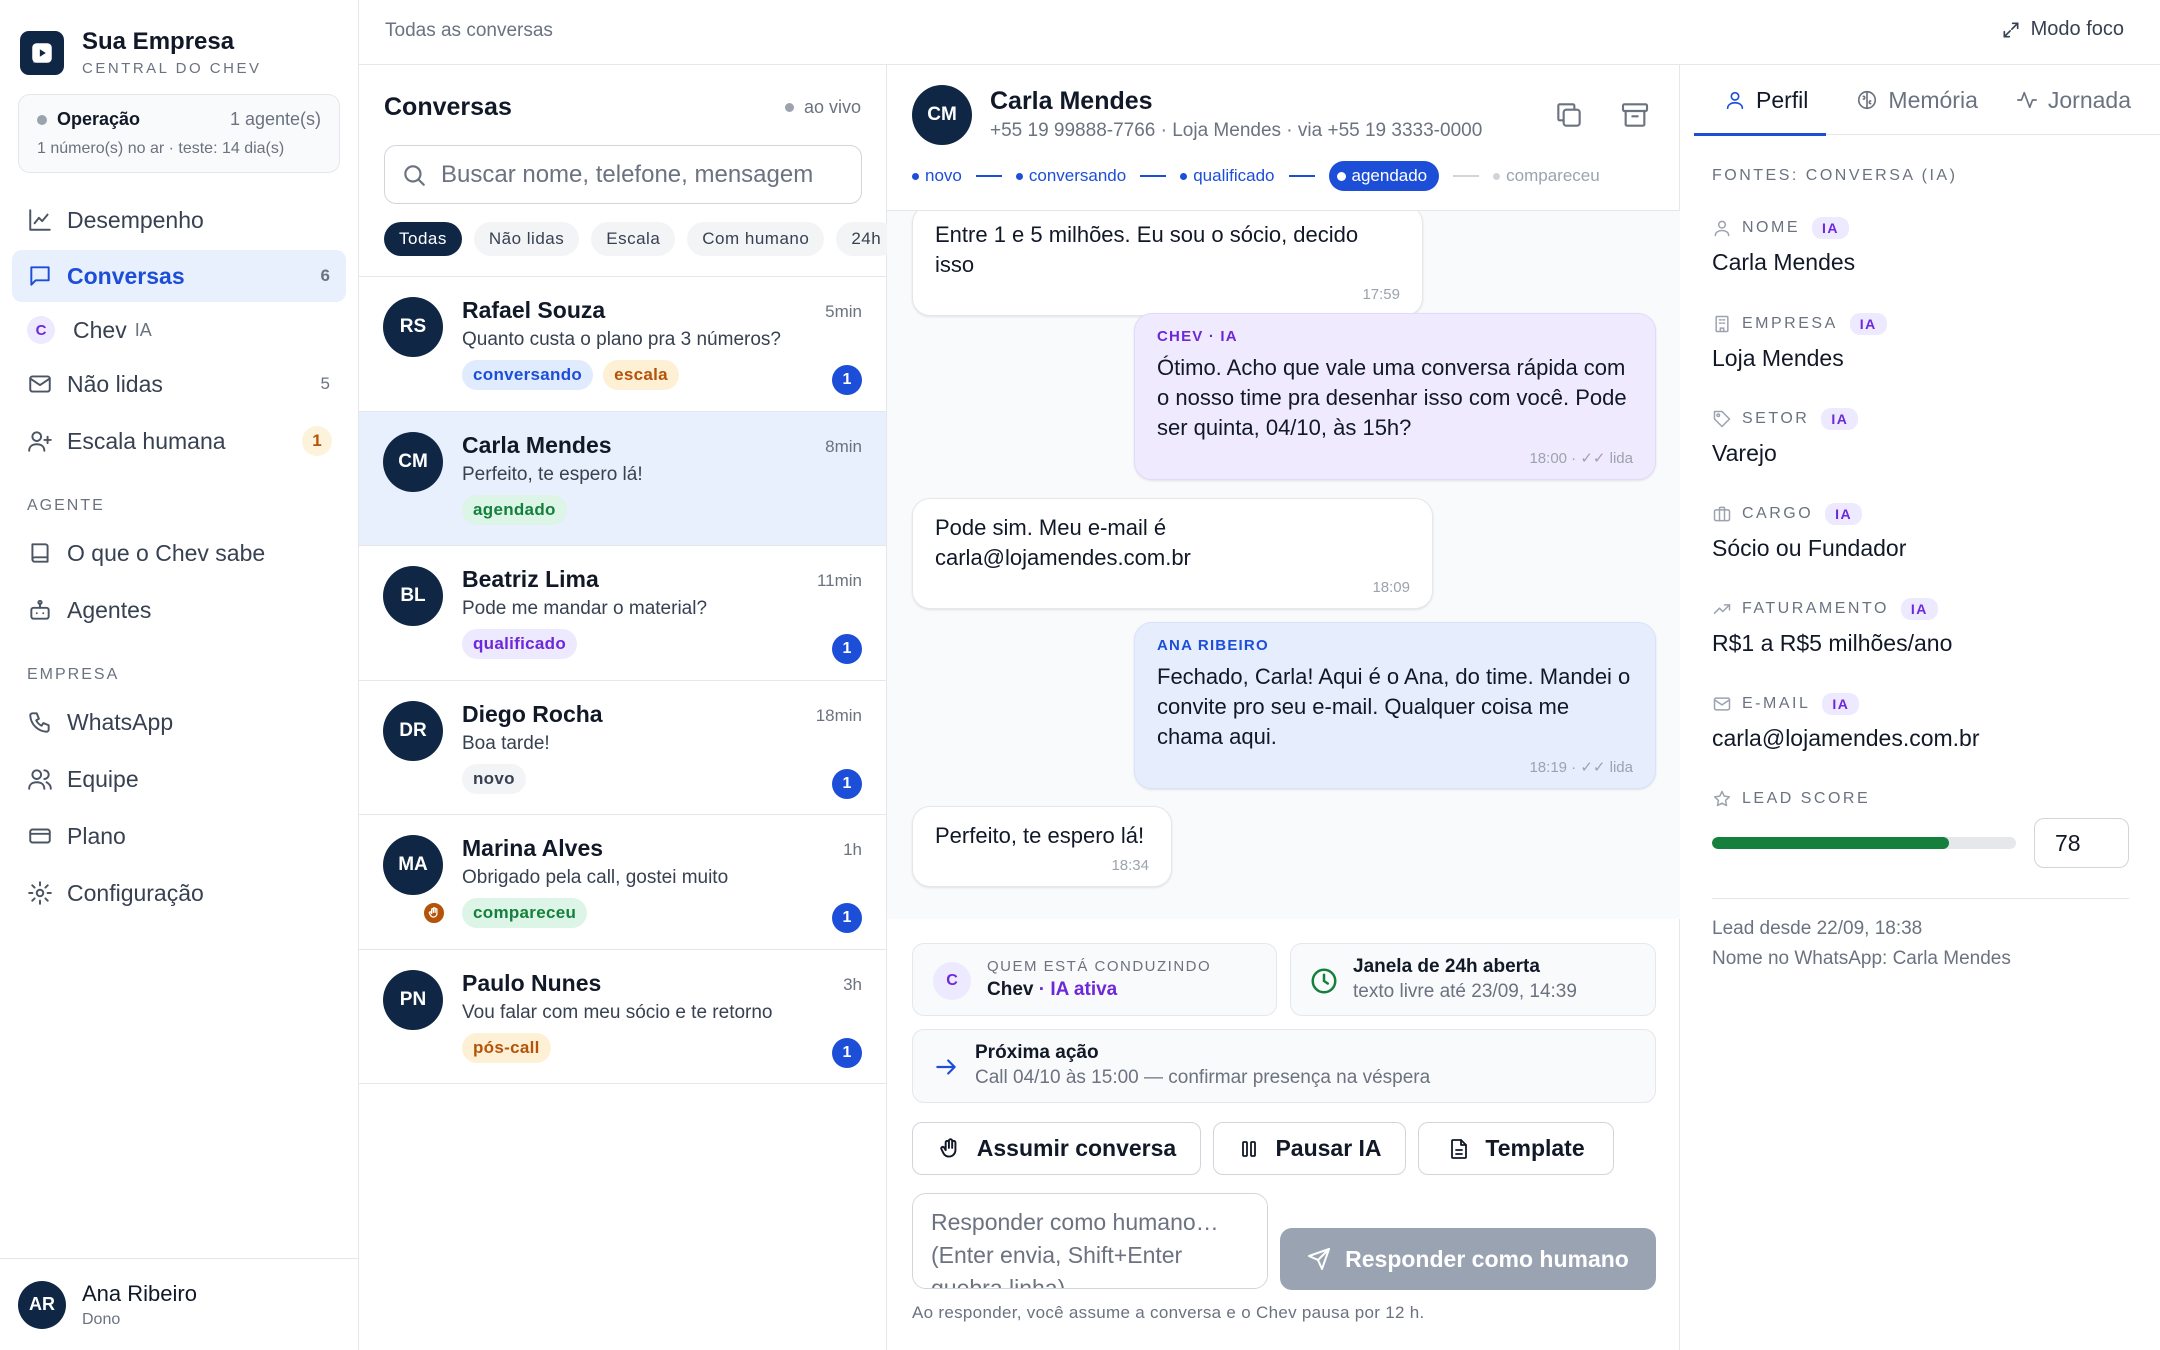  Describe the element at coordinates (41, 330) in the screenshot. I see `chev-avatar: C` at that location.